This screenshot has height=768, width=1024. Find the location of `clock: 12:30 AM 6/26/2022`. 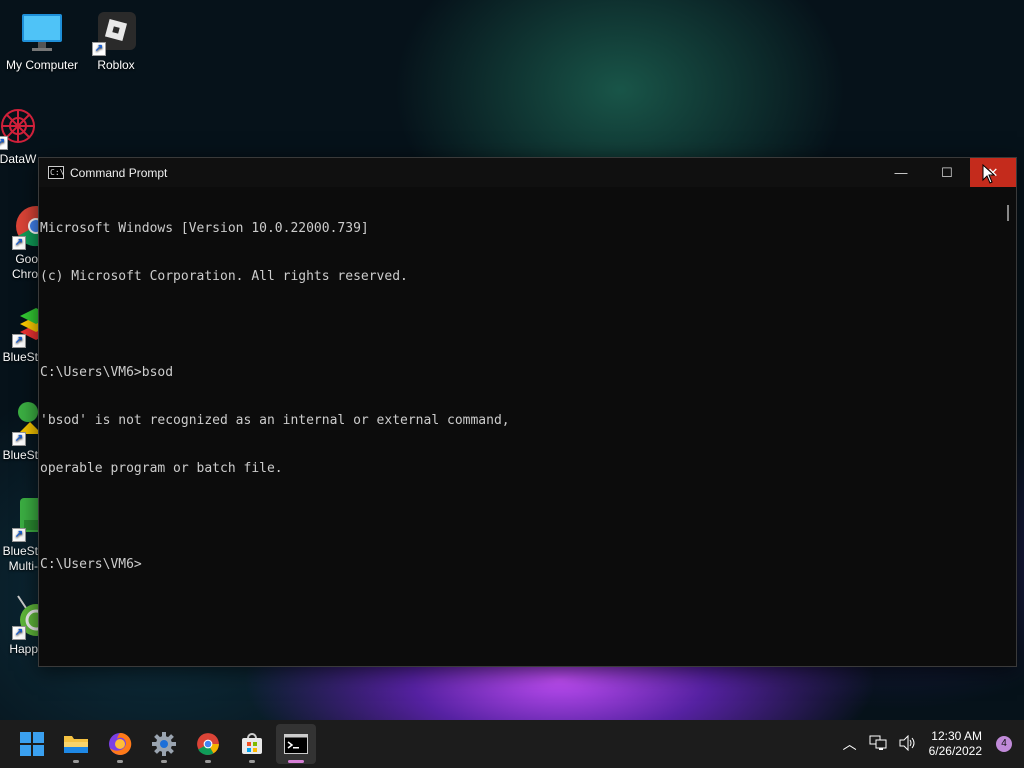

clock: 12:30 AM 6/26/2022 is located at coordinates (955, 744).